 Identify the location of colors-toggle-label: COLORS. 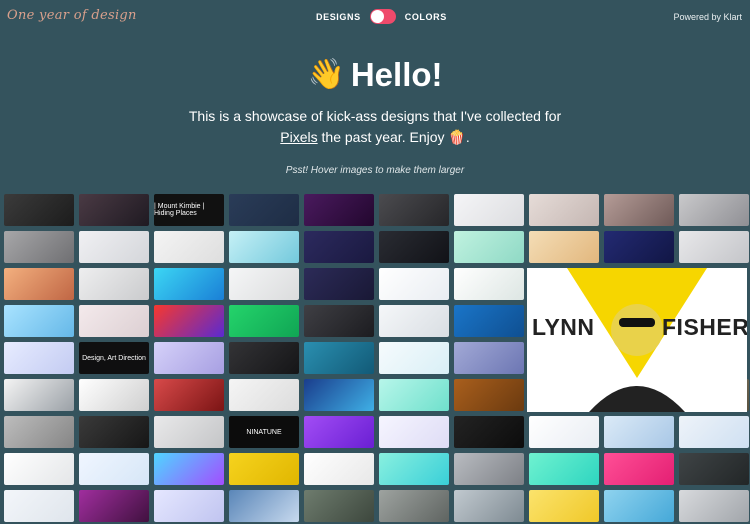
(426, 17).